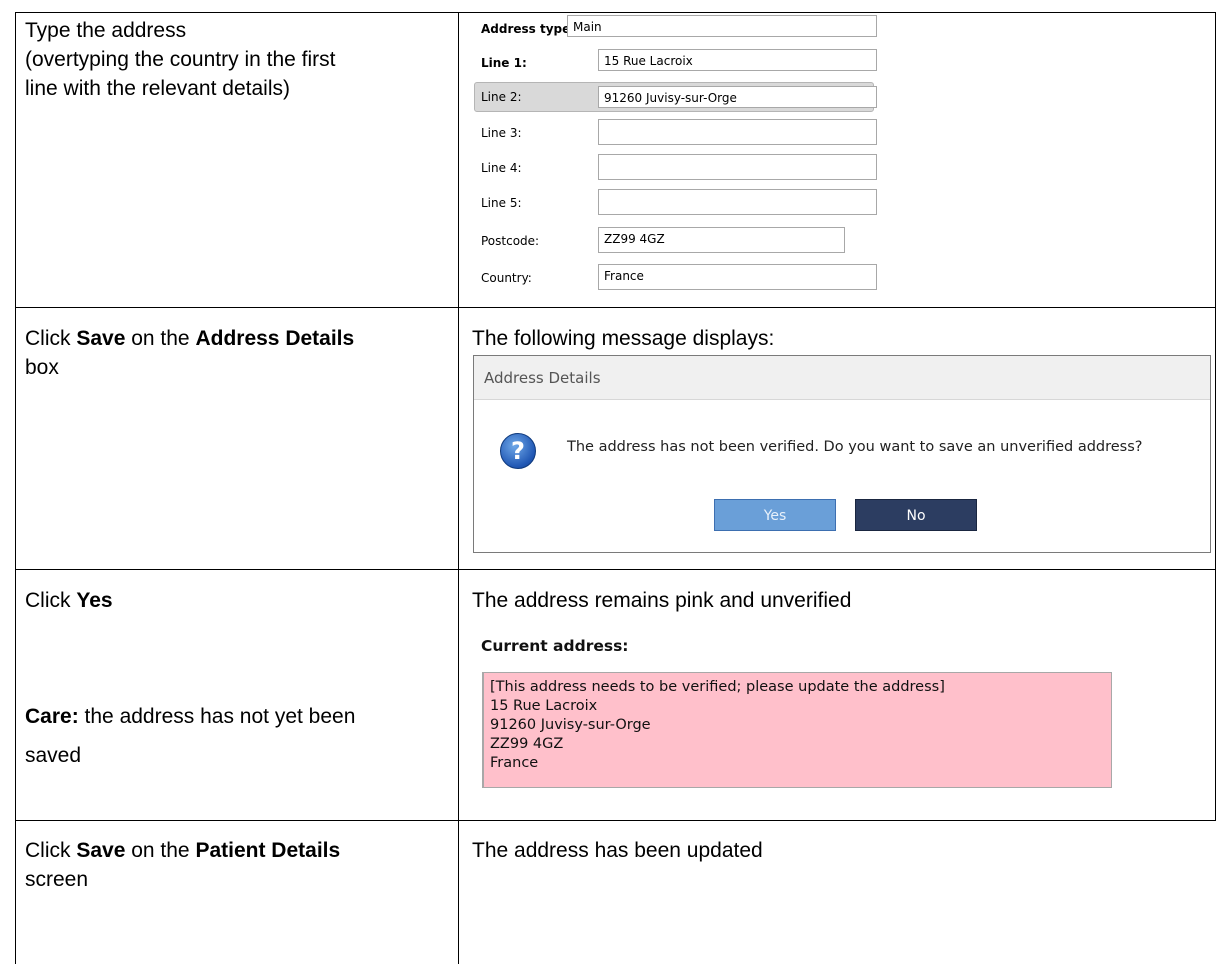 This screenshot has width=1231, height=964. What do you see at coordinates (268, 850) in the screenshot?
I see `row4-patient-details-text: Patient Details` at bounding box center [268, 850].